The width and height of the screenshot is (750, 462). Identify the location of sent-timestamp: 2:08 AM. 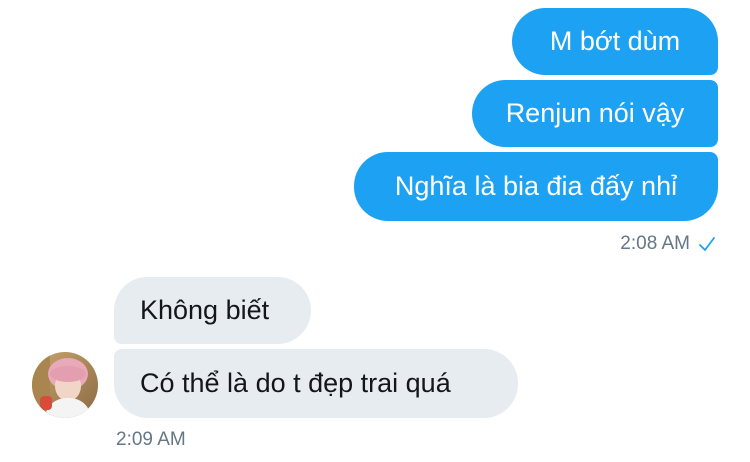
(668, 244).